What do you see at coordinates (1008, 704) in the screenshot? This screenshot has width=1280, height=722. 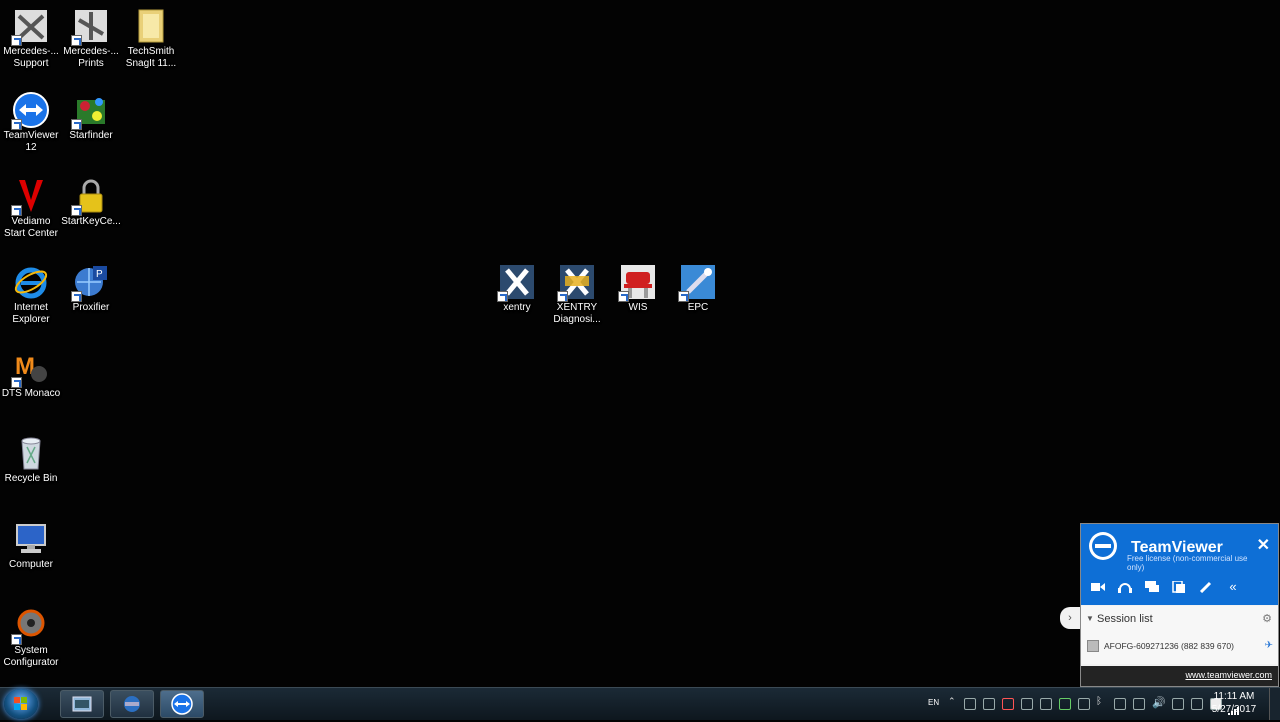 I see `shield-icon` at bounding box center [1008, 704].